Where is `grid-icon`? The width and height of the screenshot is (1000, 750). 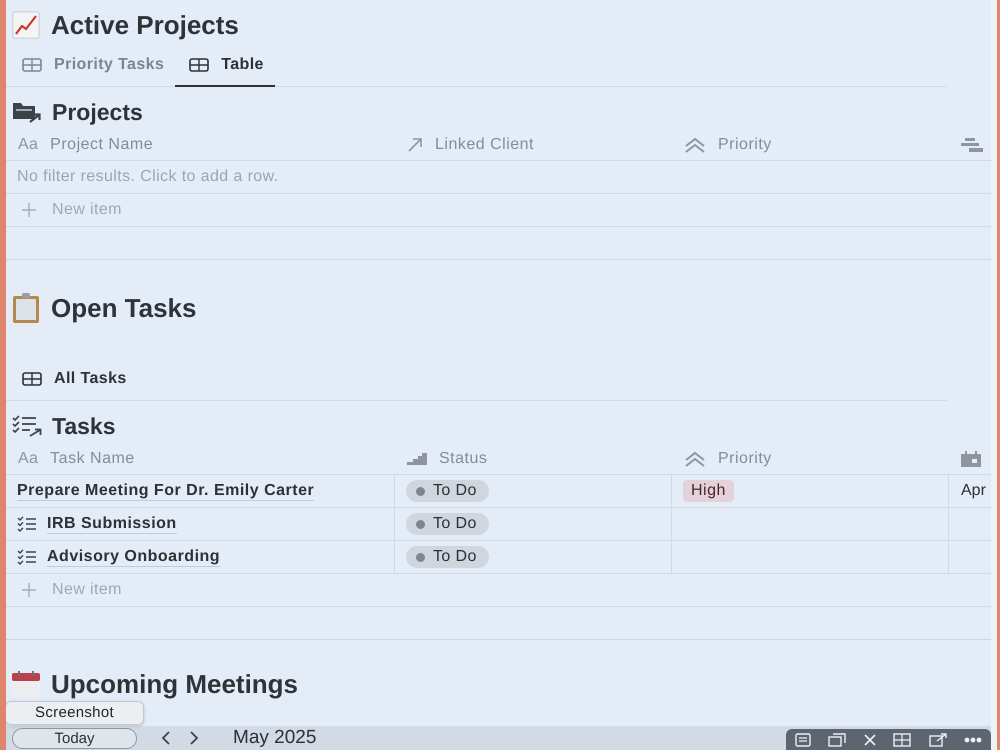
grid-icon is located at coordinates (902, 739).